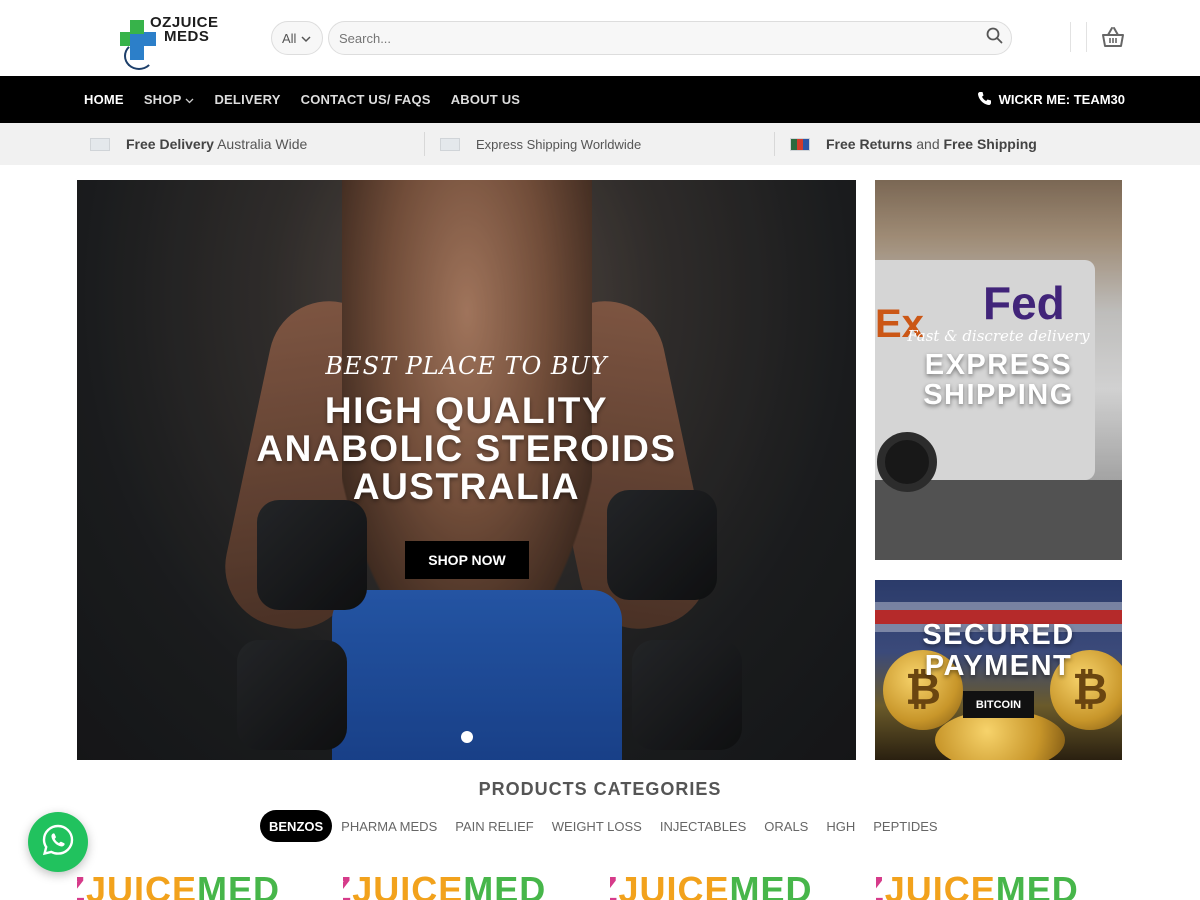 The width and height of the screenshot is (1200, 900). What do you see at coordinates (137, 27) in the screenshot?
I see `logo-cross-green-top` at bounding box center [137, 27].